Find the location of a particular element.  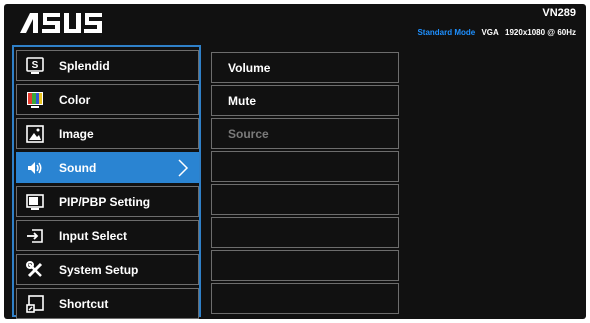

input-select-icon is located at coordinates (35, 236).